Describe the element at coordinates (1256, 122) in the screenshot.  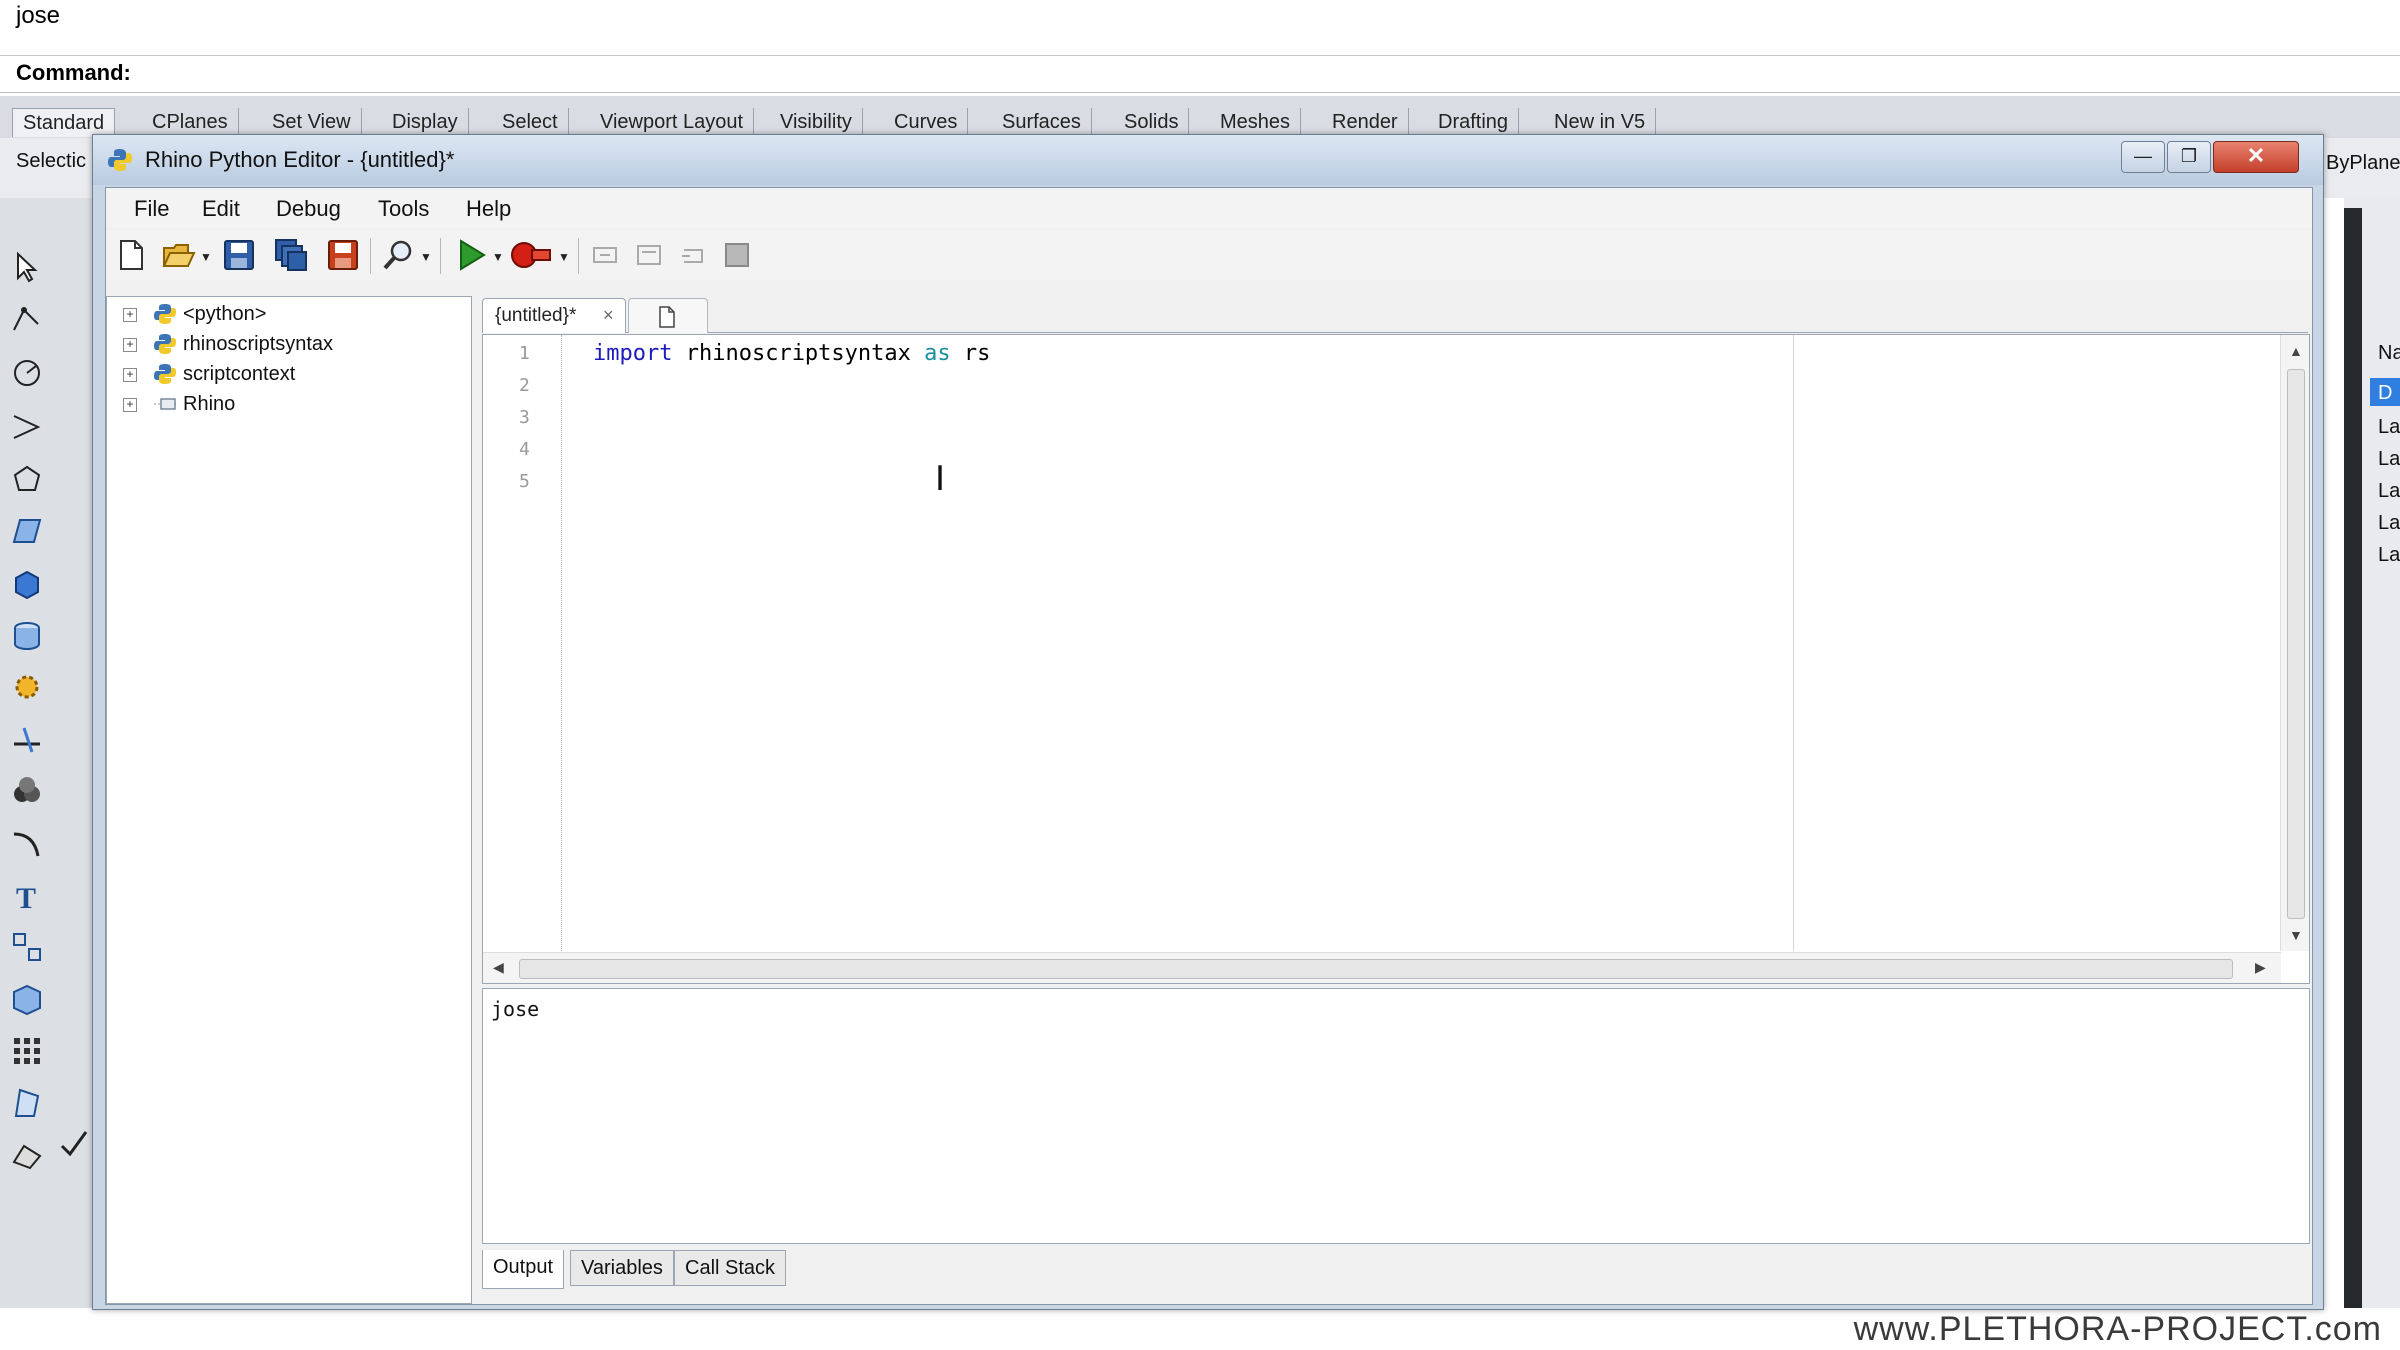
I see `tab-meshes: Meshes` at that location.